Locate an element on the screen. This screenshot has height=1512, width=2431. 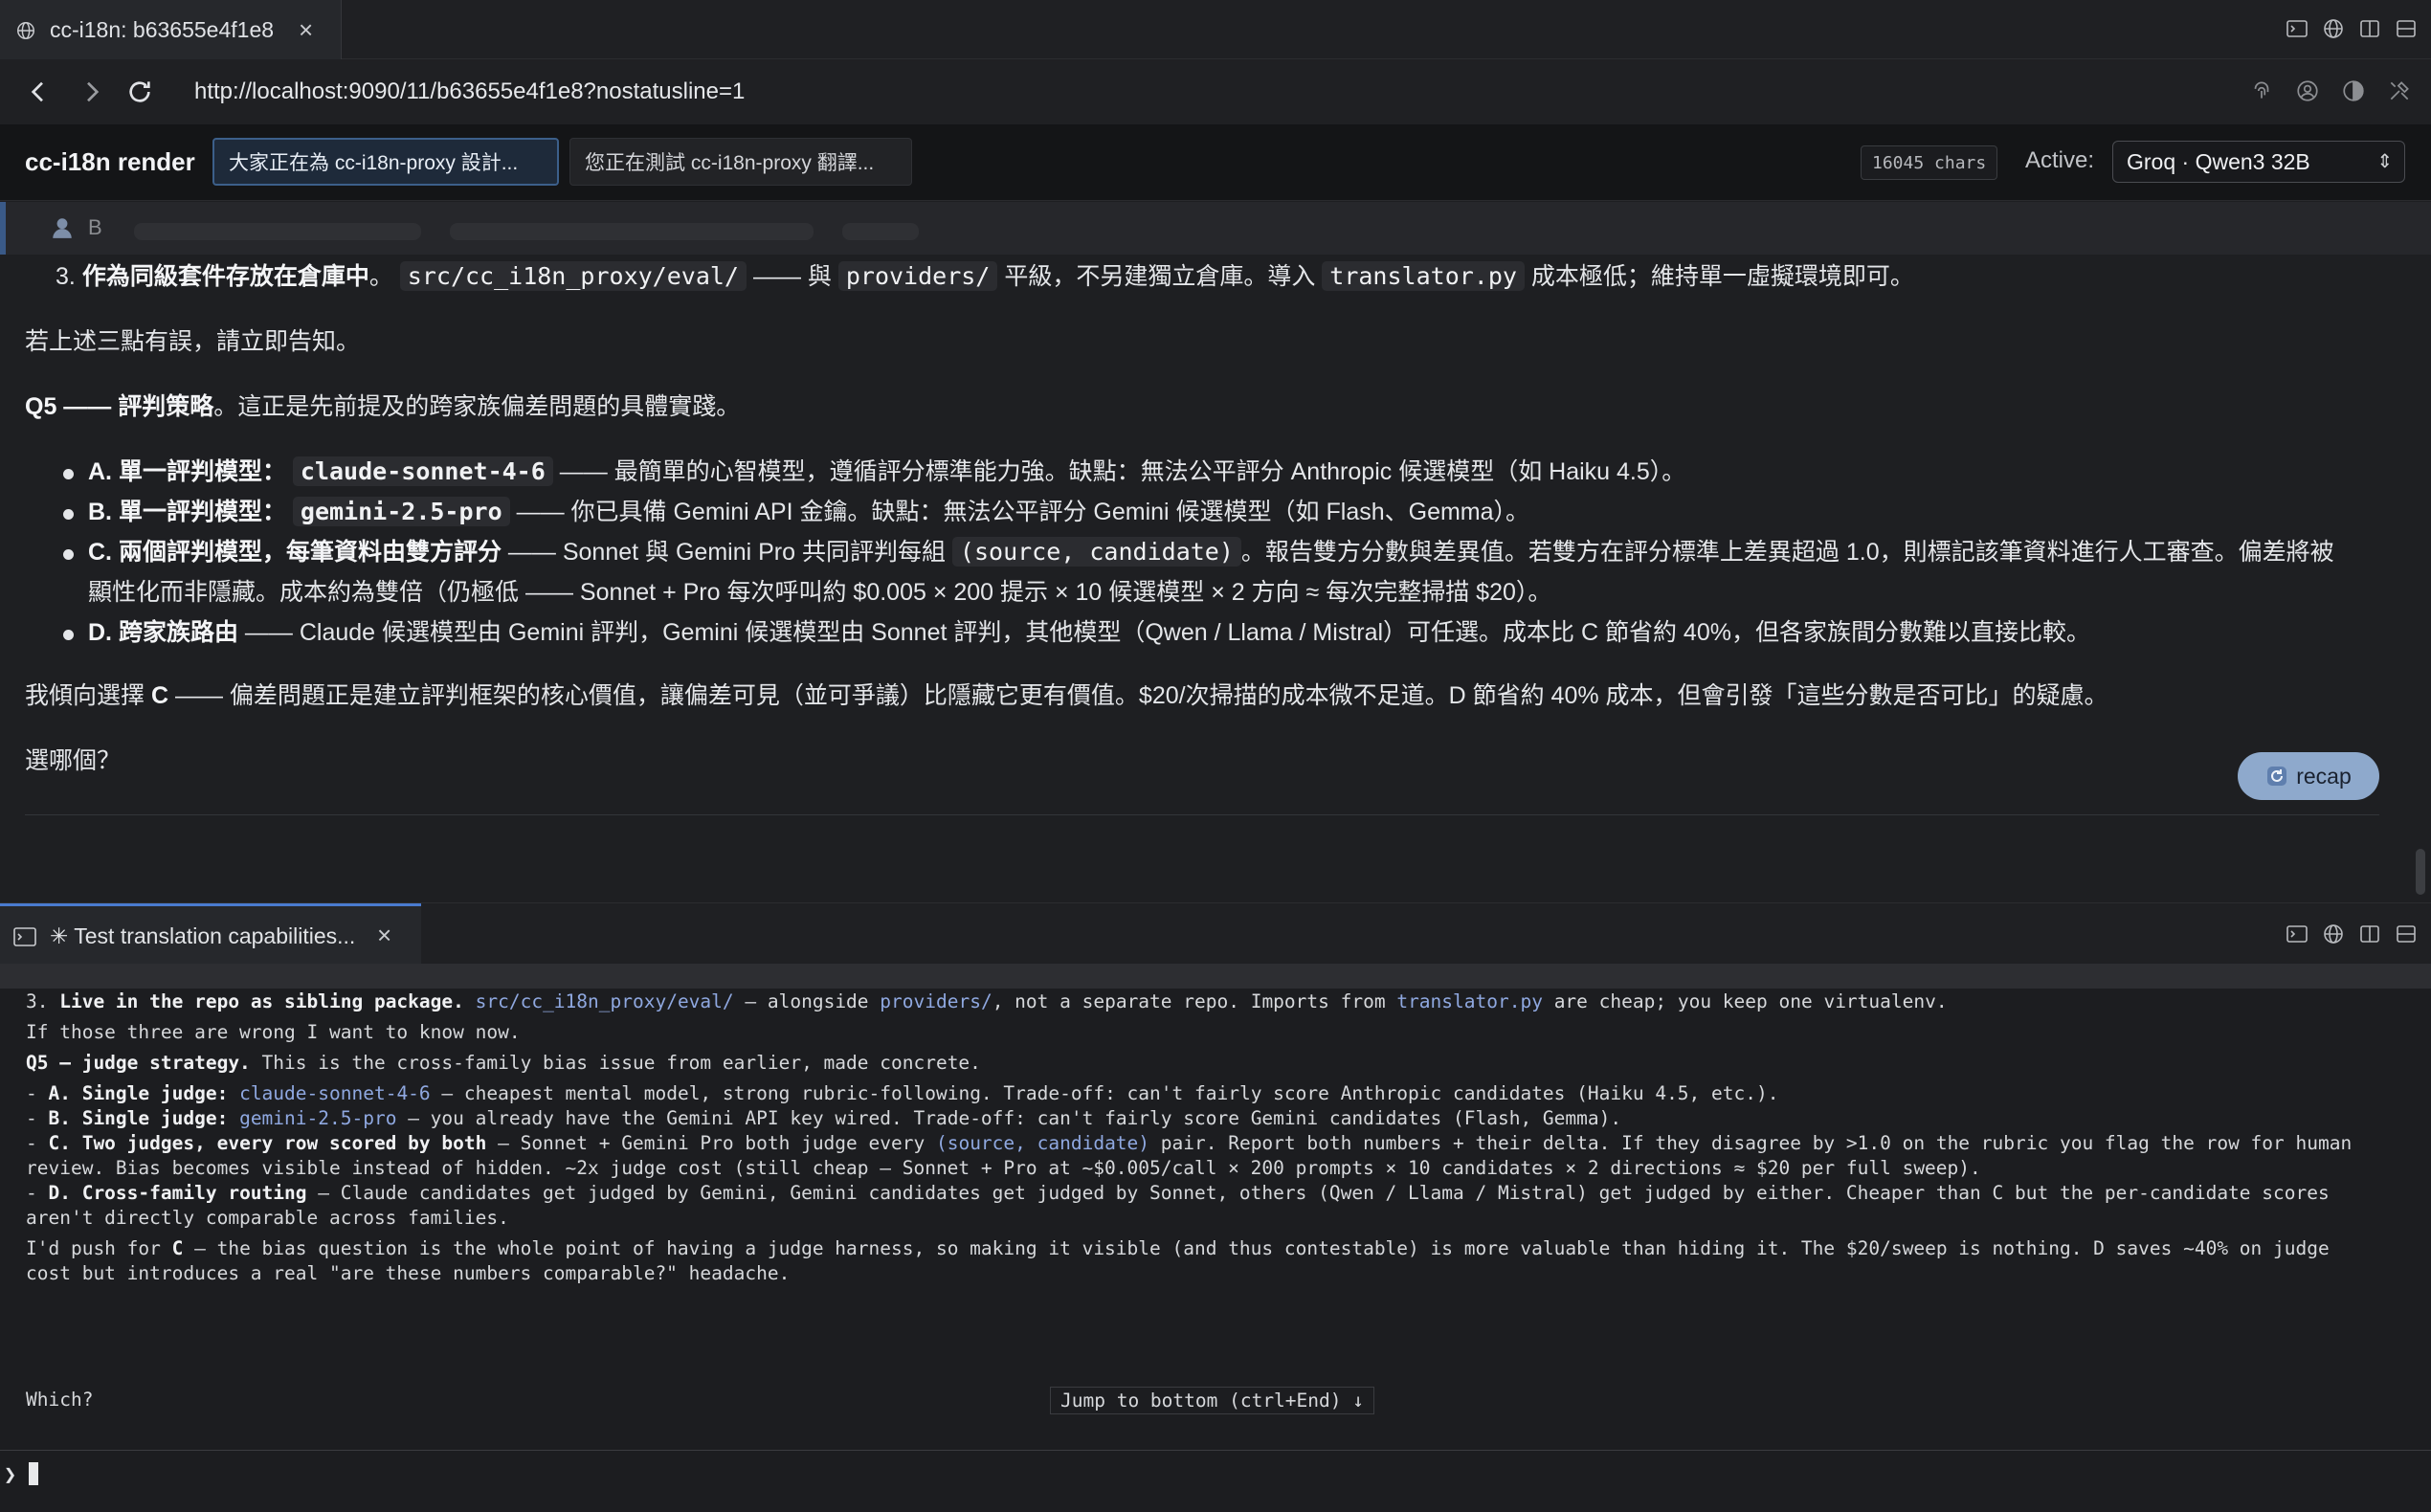
message-accent-bar is located at coordinates (3, 228).